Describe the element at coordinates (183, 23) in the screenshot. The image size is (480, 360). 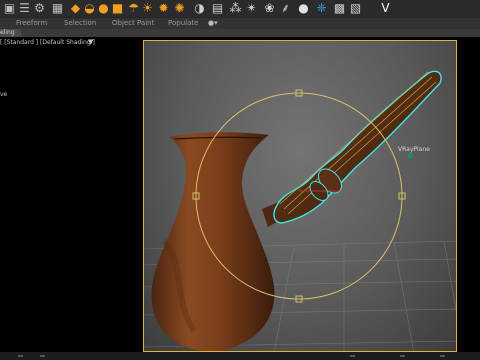
I see `ribbon-tab-populate: Populate` at that location.